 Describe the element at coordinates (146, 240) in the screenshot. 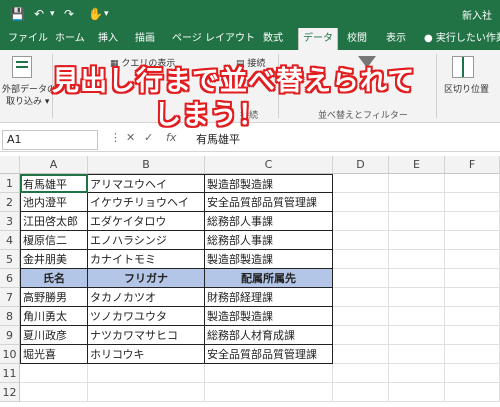

I see `table-cell: エノハラシンジ` at that location.